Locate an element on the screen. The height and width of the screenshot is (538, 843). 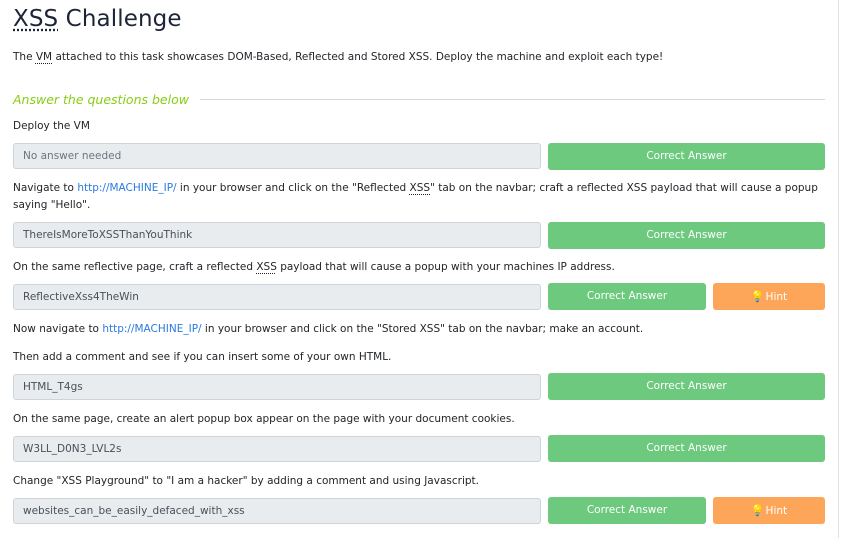
hint-button-3: 💡Hint is located at coordinates (769, 296).